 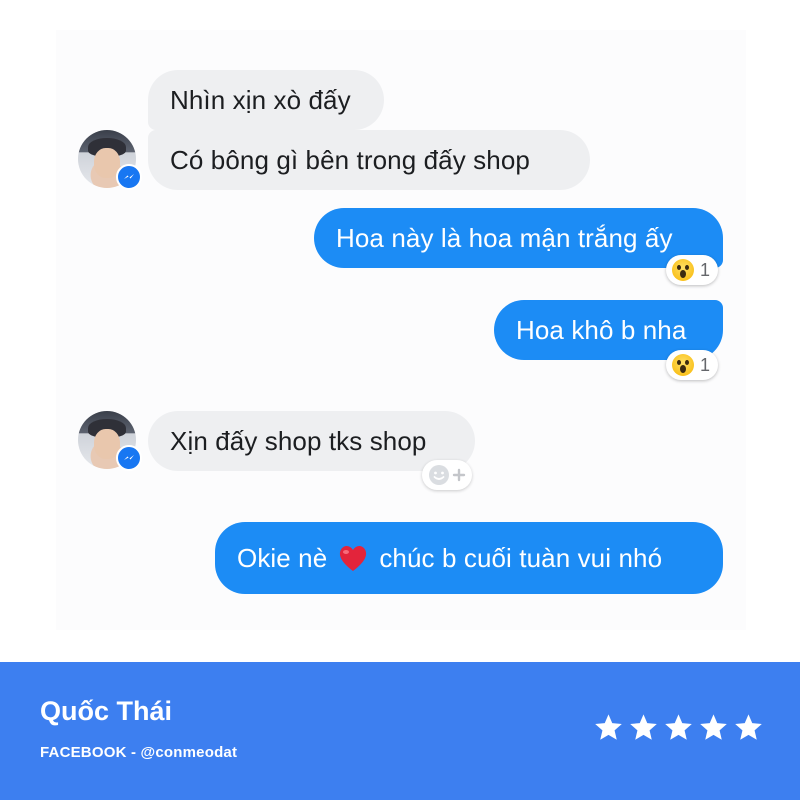 What do you see at coordinates (504, 237) in the screenshot?
I see `message-text: Hoa này là hoa mận trắng ấy` at bounding box center [504, 237].